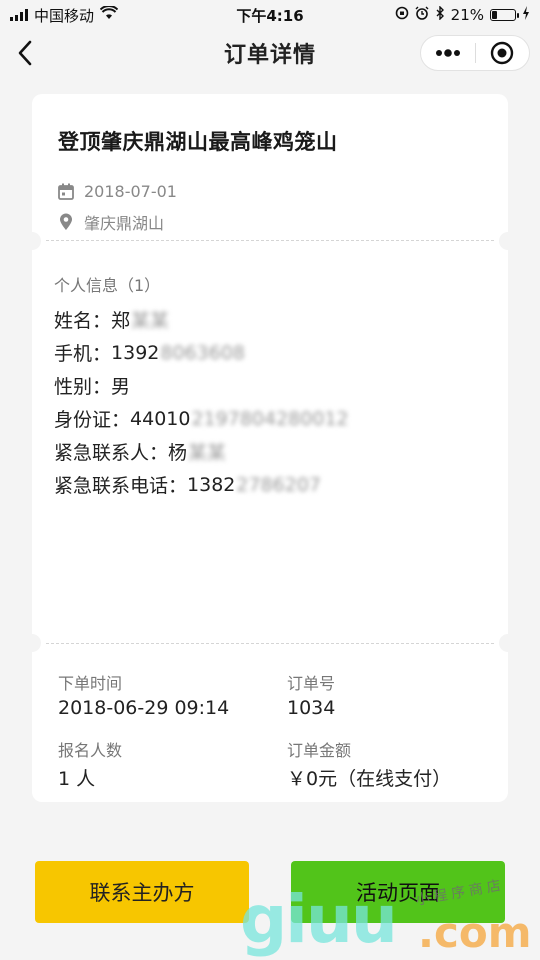 This screenshot has width=540, height=960. I want to click on info-value: 44010, so click(160, 418).